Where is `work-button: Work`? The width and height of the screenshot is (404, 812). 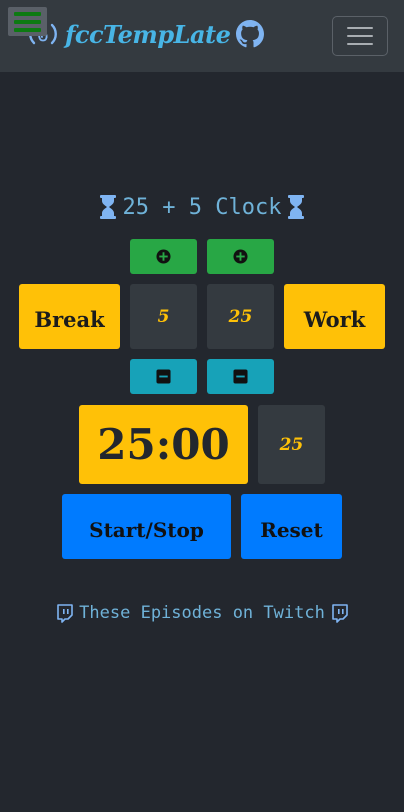
work-button: Work is located at coordinates (334, 316).